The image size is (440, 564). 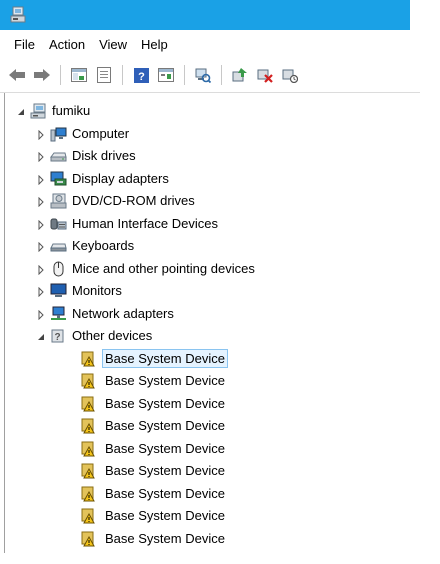 I want to click on network-adapter-icon, so click(x=58, y=314).